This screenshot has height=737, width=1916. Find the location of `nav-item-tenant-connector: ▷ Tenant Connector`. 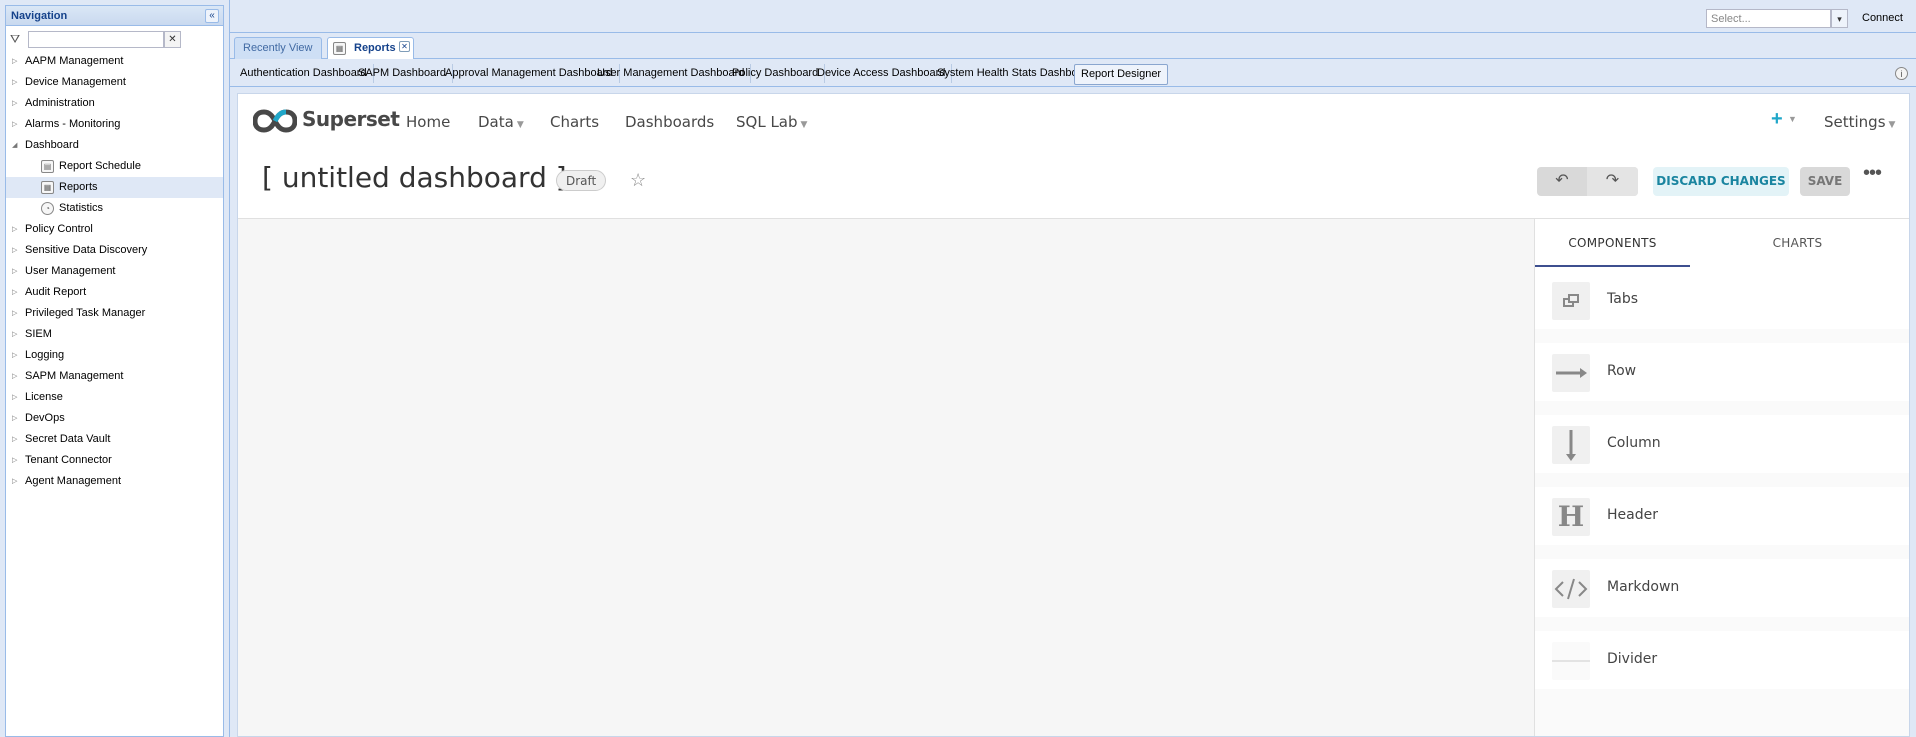

nav-item-tenant-connector: ▷ Tenant Connector is located at coordinates (114, 460).